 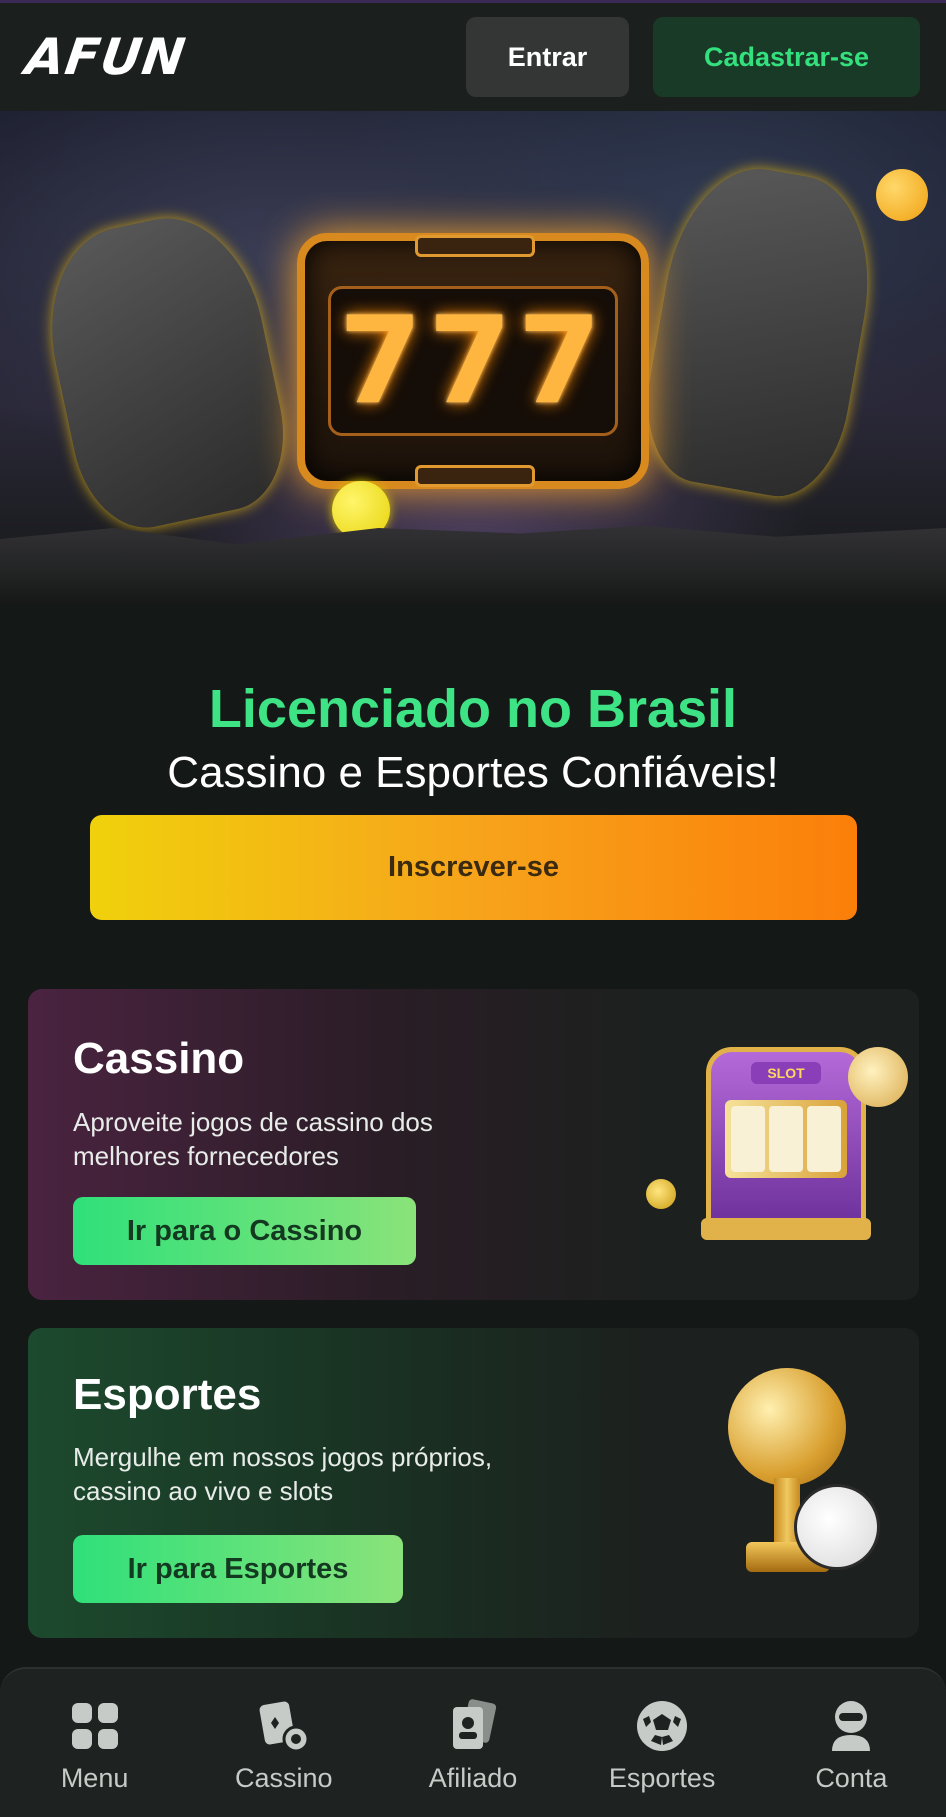 What do you see at coordinates (878, 1077) in the screenshot?
I see `clover-icon` at bounding box center [878, 1077].